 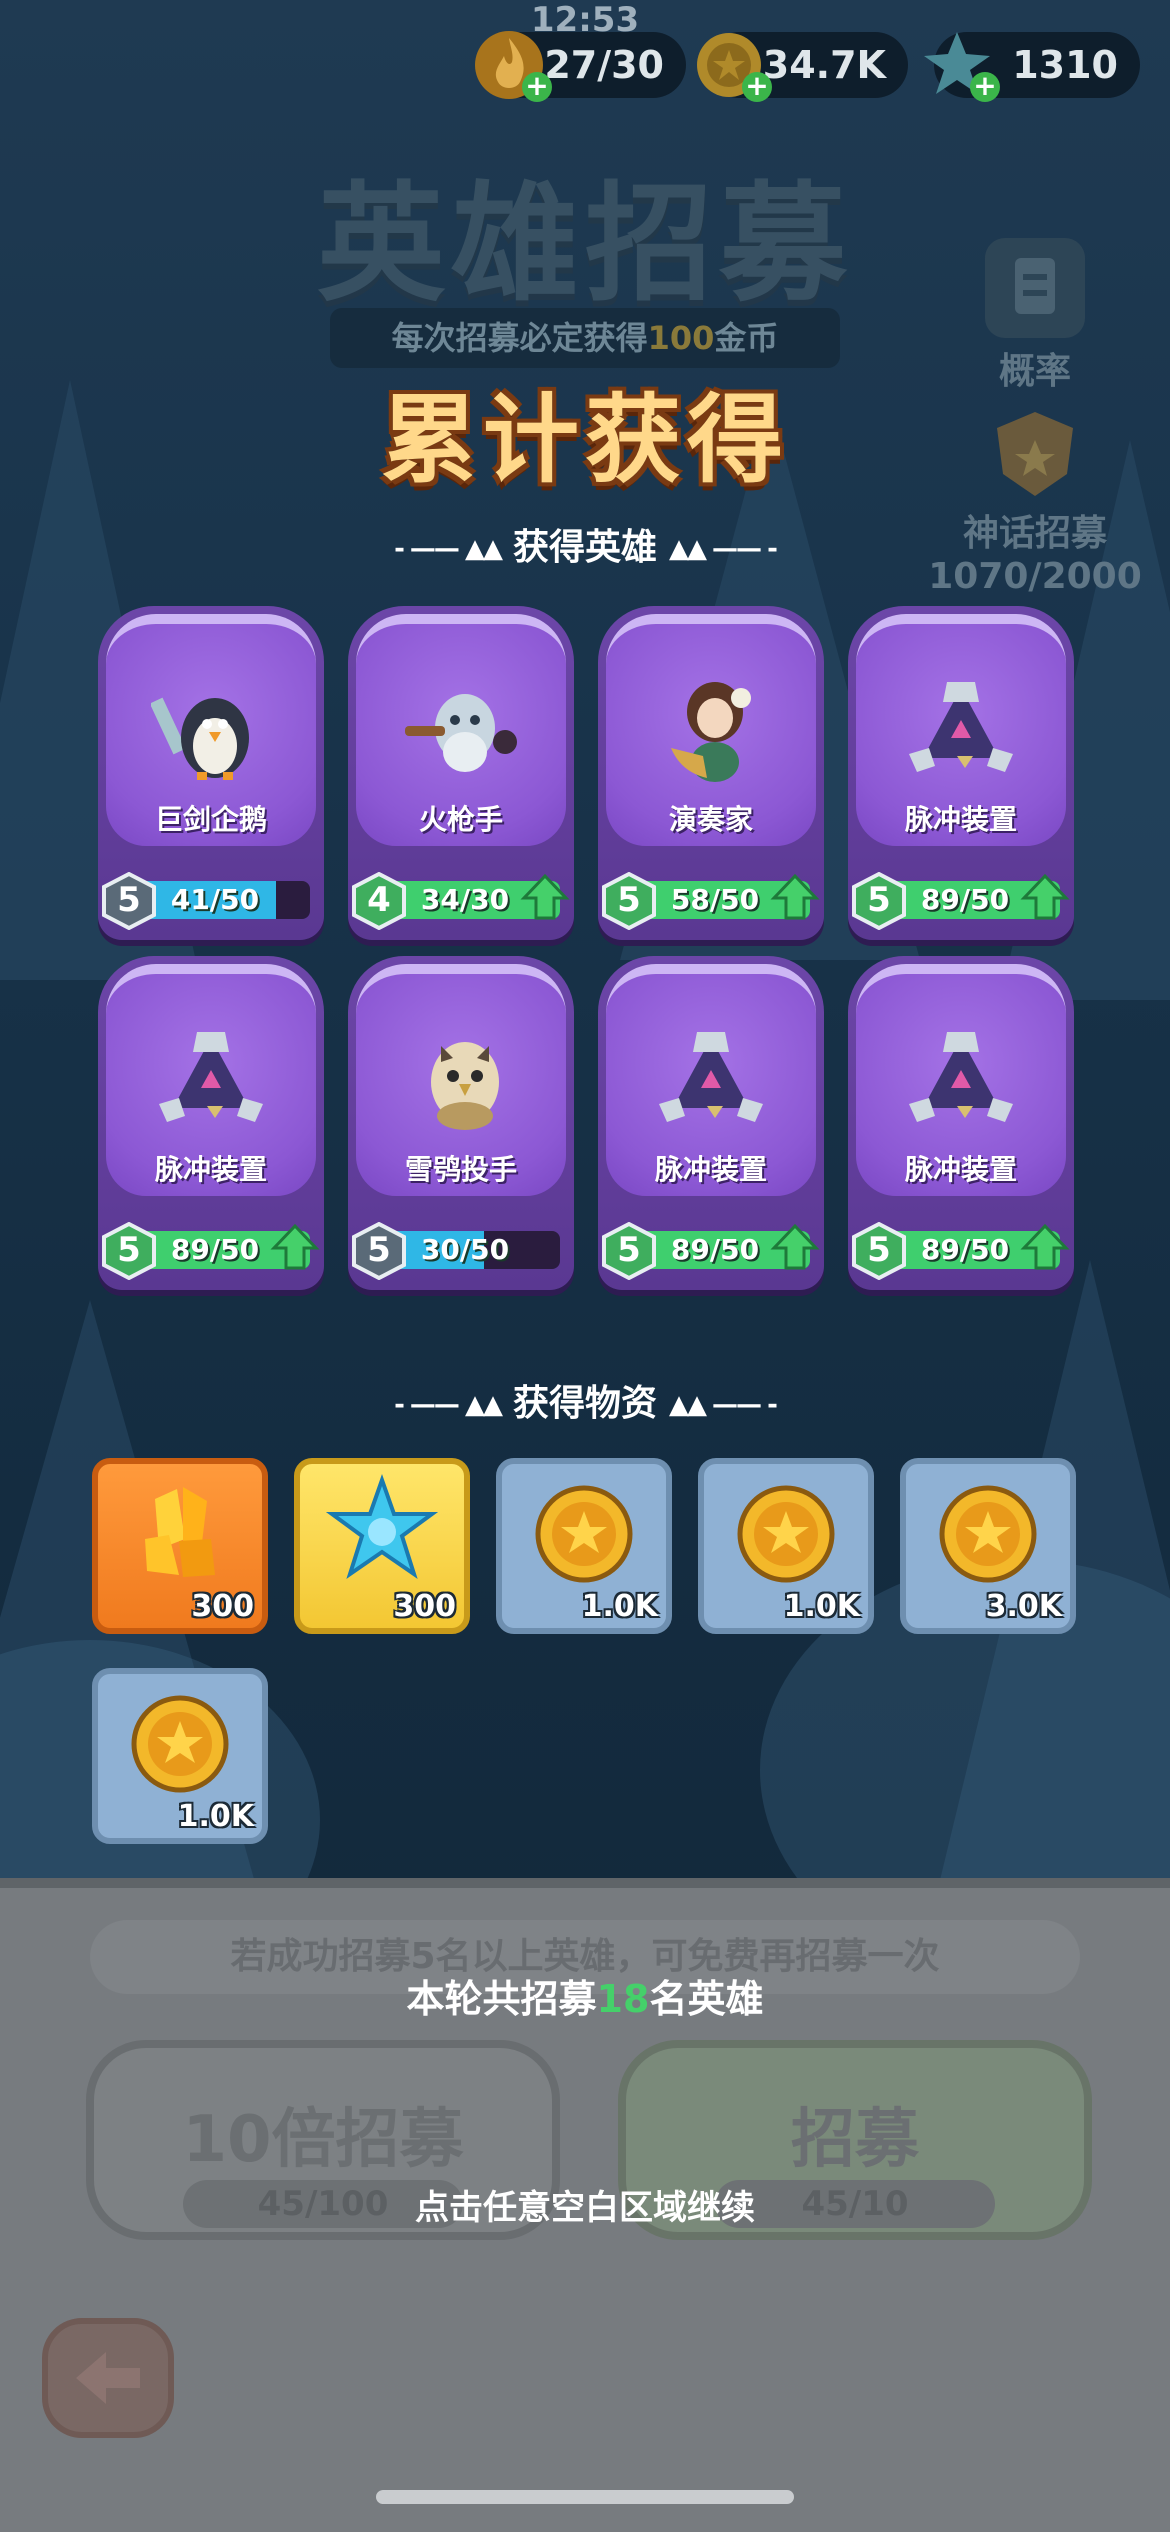 I want to click on add-gold-icon: +, so click(x=757, y=87).